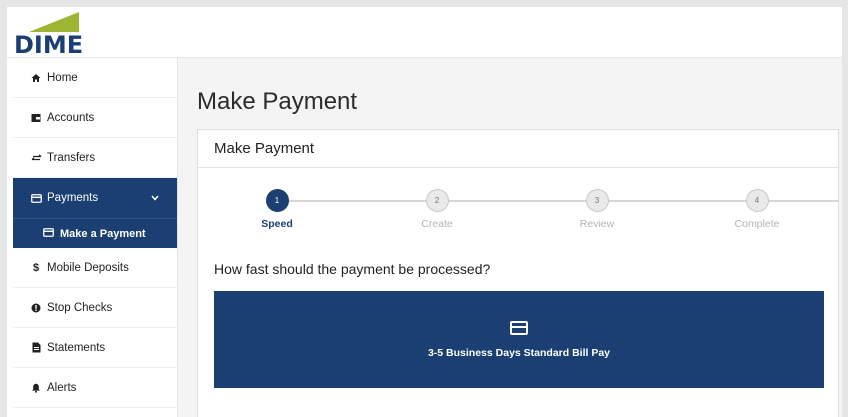  What do you see at coordinates (437, 224) in the screenshot?
I see `step-label: Create` at bounding box center [437, 224].